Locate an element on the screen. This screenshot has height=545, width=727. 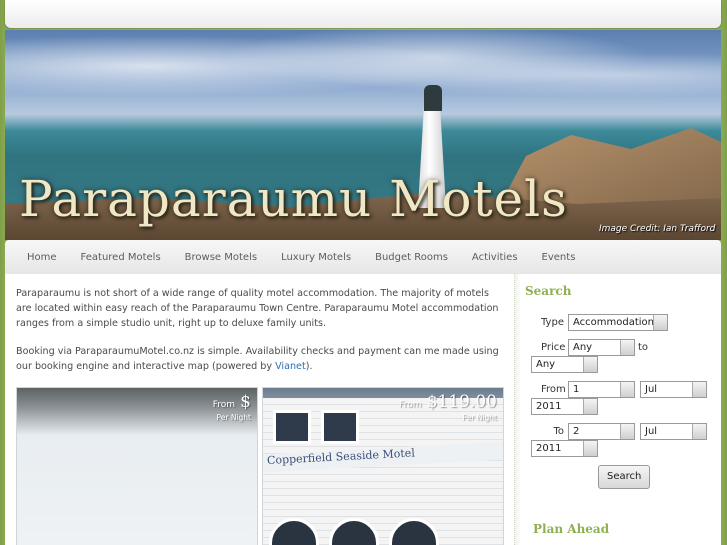
booking-suffix: ). is located at coordinates (309, 366).